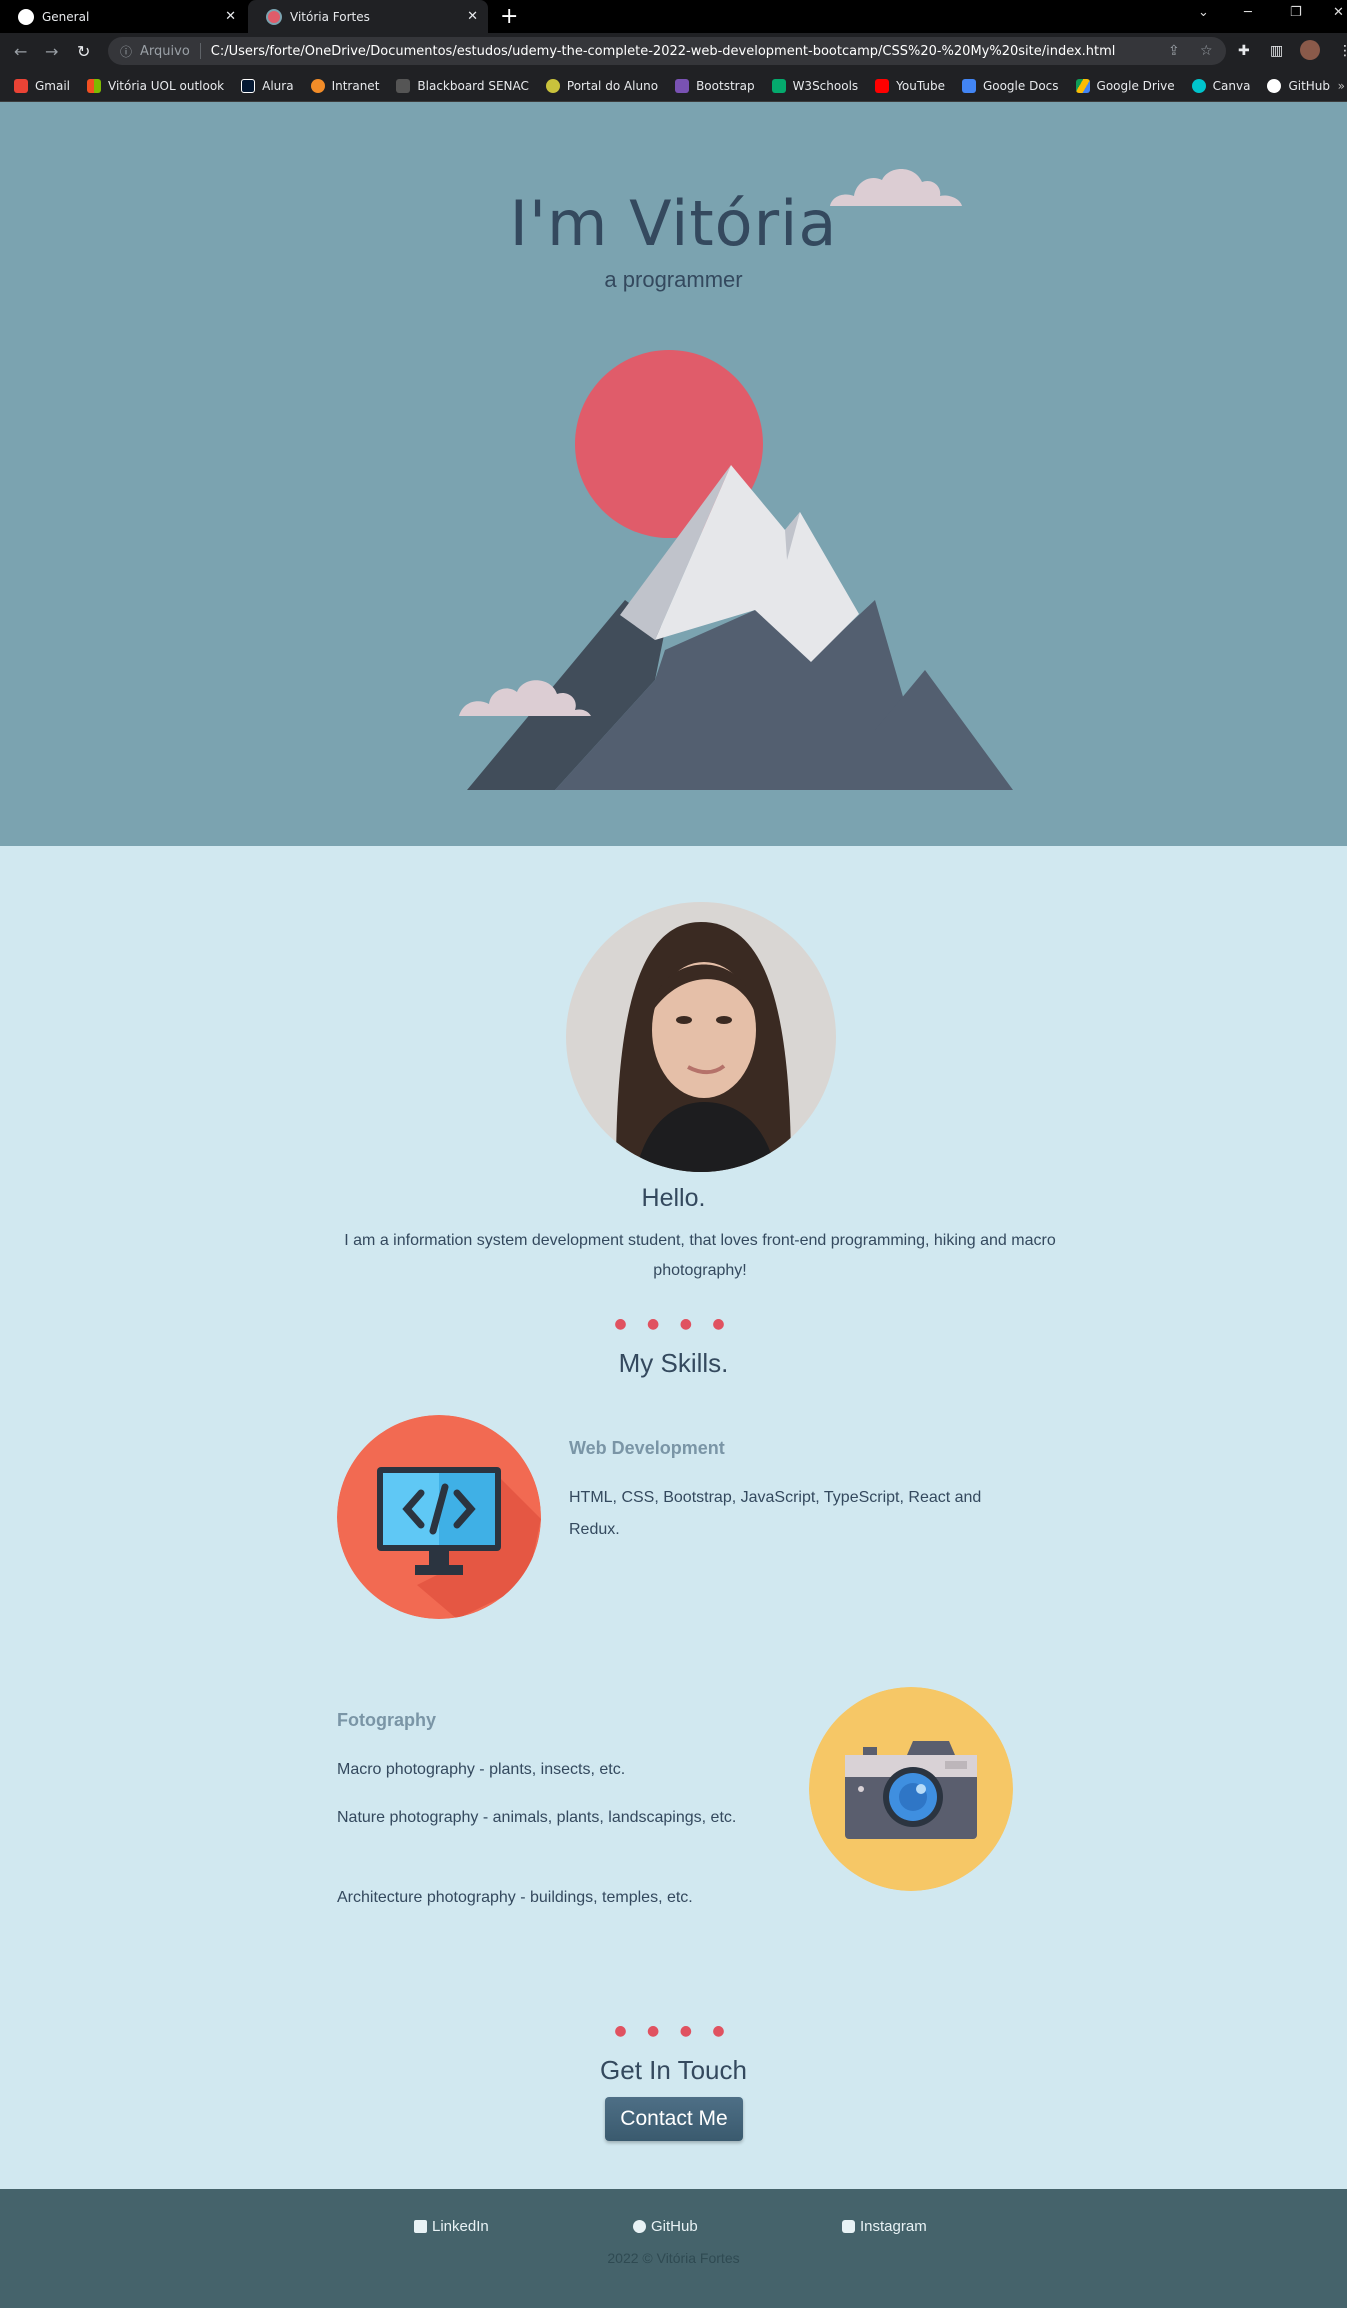 The height and width of the screenshot is (2308, 1347). I want to click on greeting-heading: Hello., so click(673, 1198).